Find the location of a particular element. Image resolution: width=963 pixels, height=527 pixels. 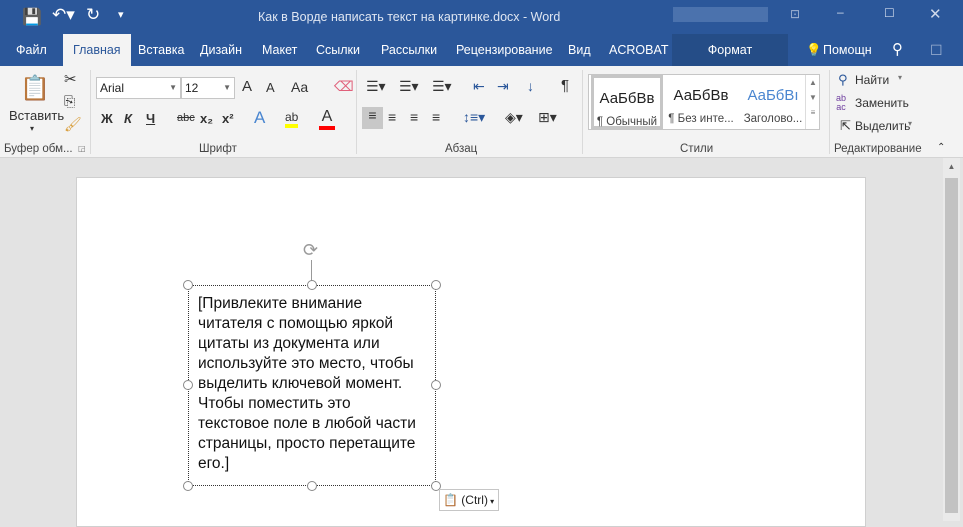

close-icon: ✕ is located at coordinates (935, 14).